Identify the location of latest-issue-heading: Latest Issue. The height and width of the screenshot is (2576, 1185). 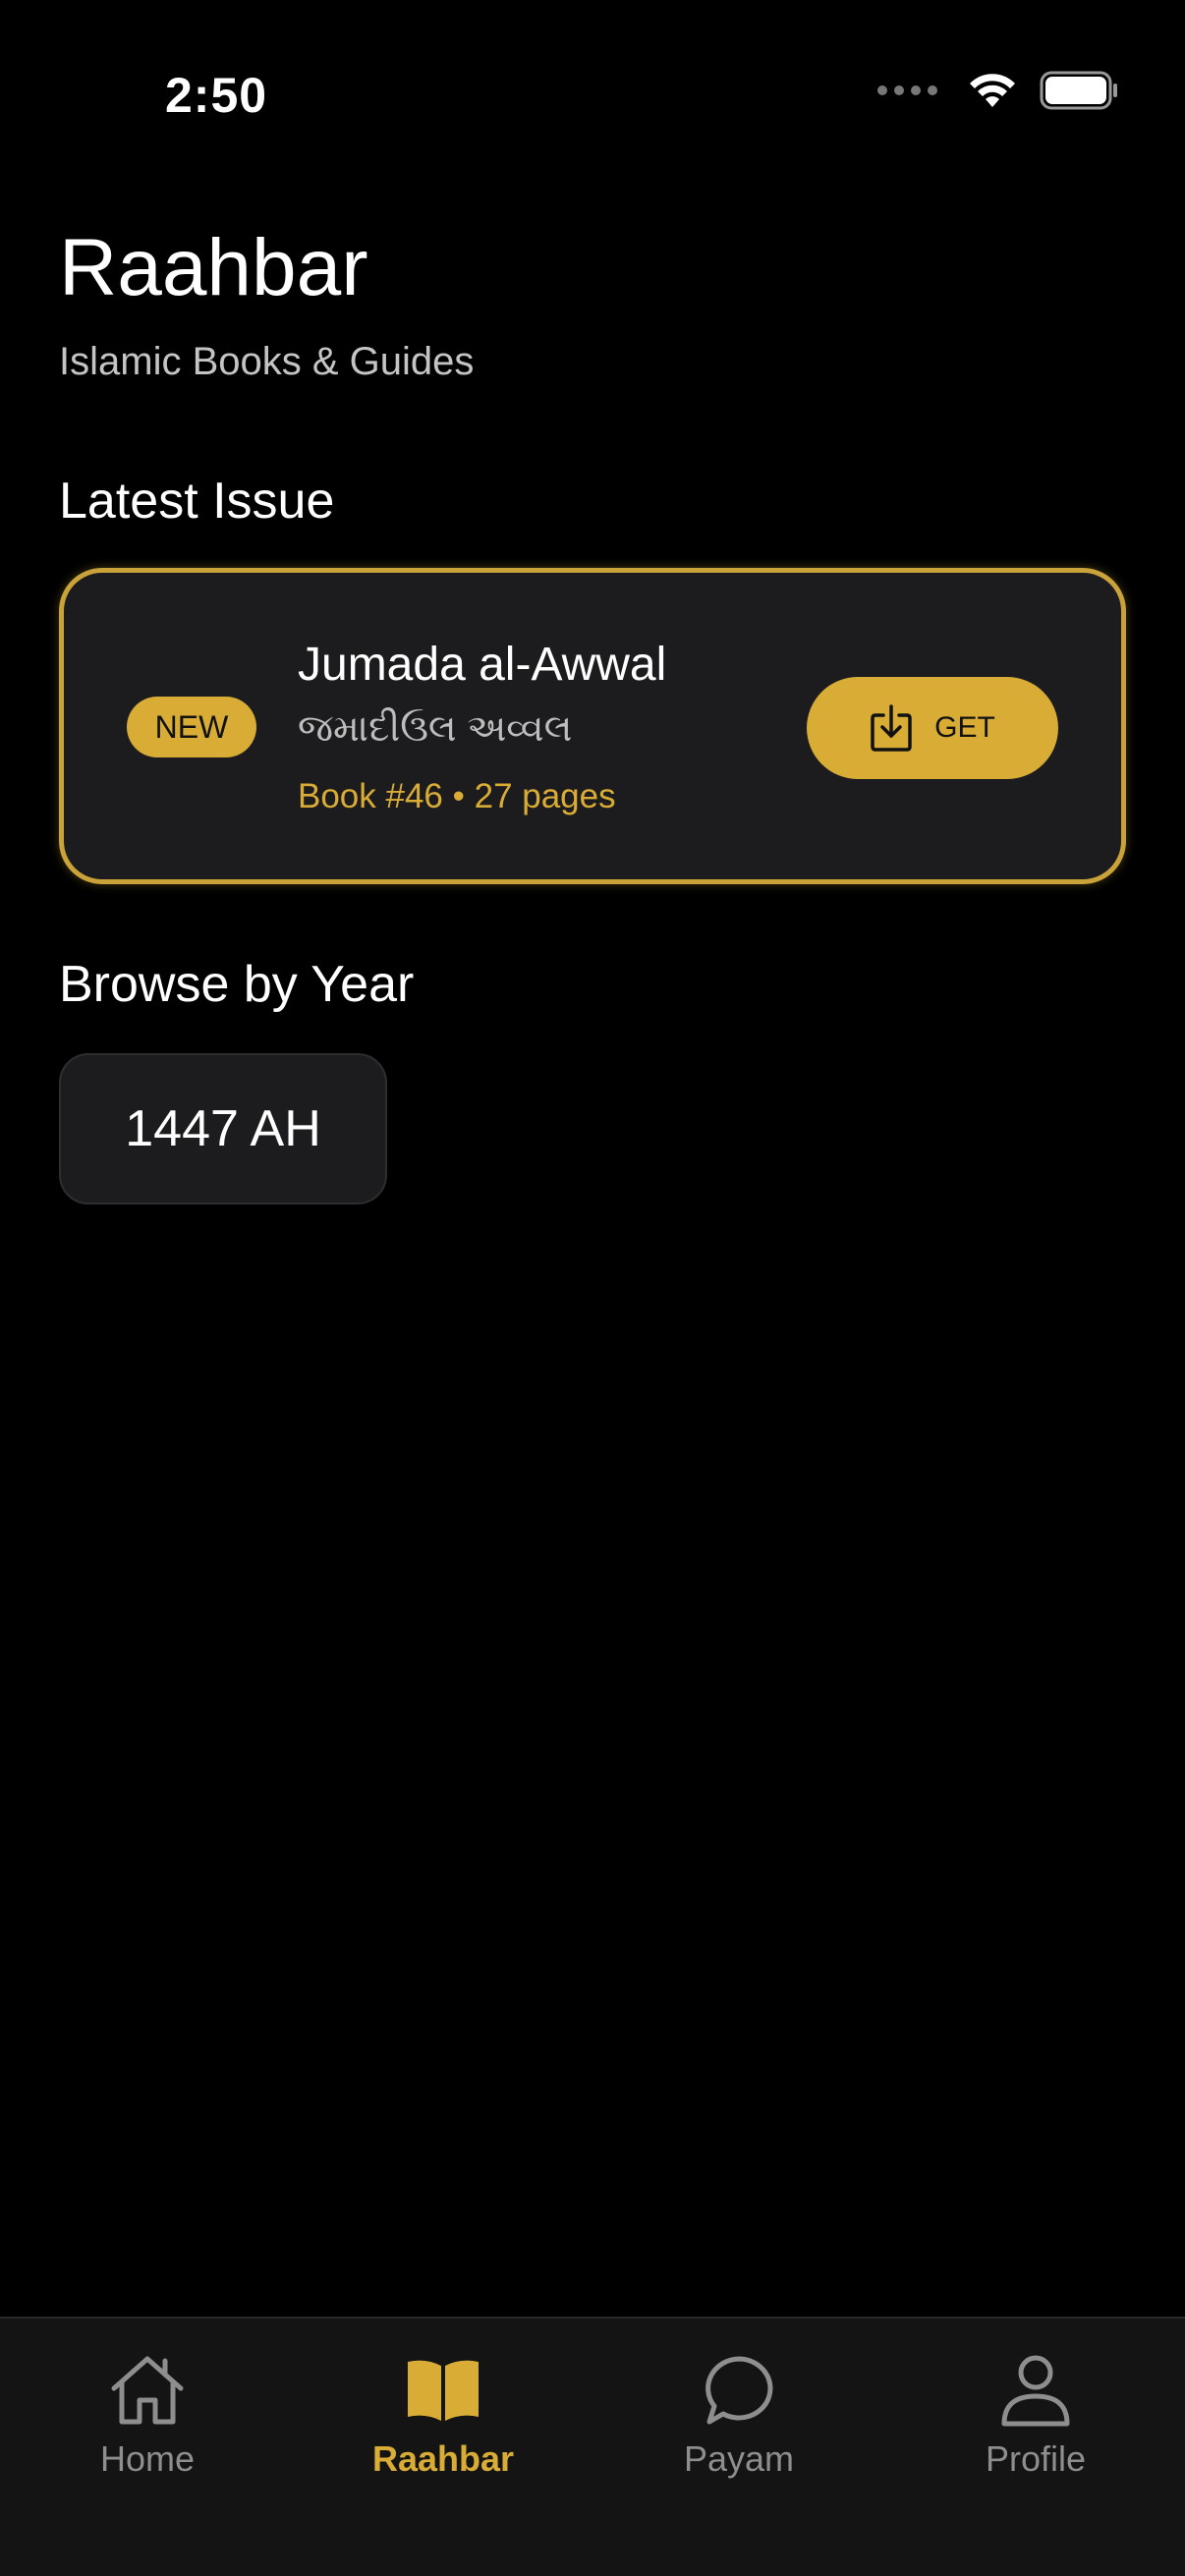
(197, 501).